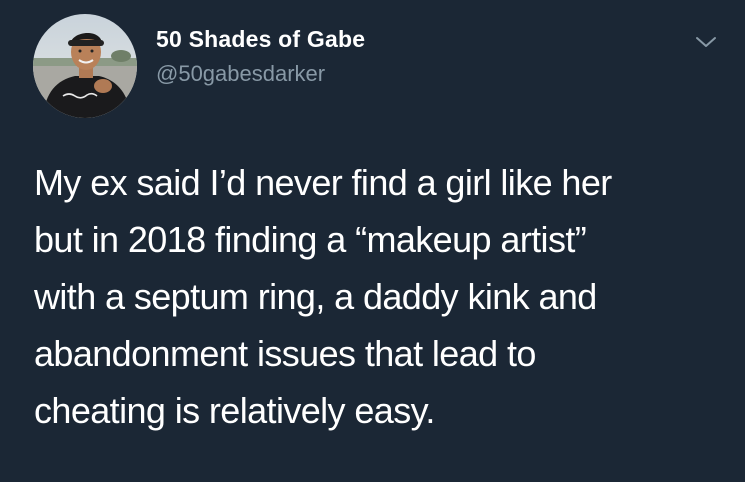 Image resolution: width=745 pixels, height=482 pixels. Describe the element at coordinates (315, 296) in the screenshot. I see `tweet-text-line: with a septum ring, a daddy kink and` at that location.